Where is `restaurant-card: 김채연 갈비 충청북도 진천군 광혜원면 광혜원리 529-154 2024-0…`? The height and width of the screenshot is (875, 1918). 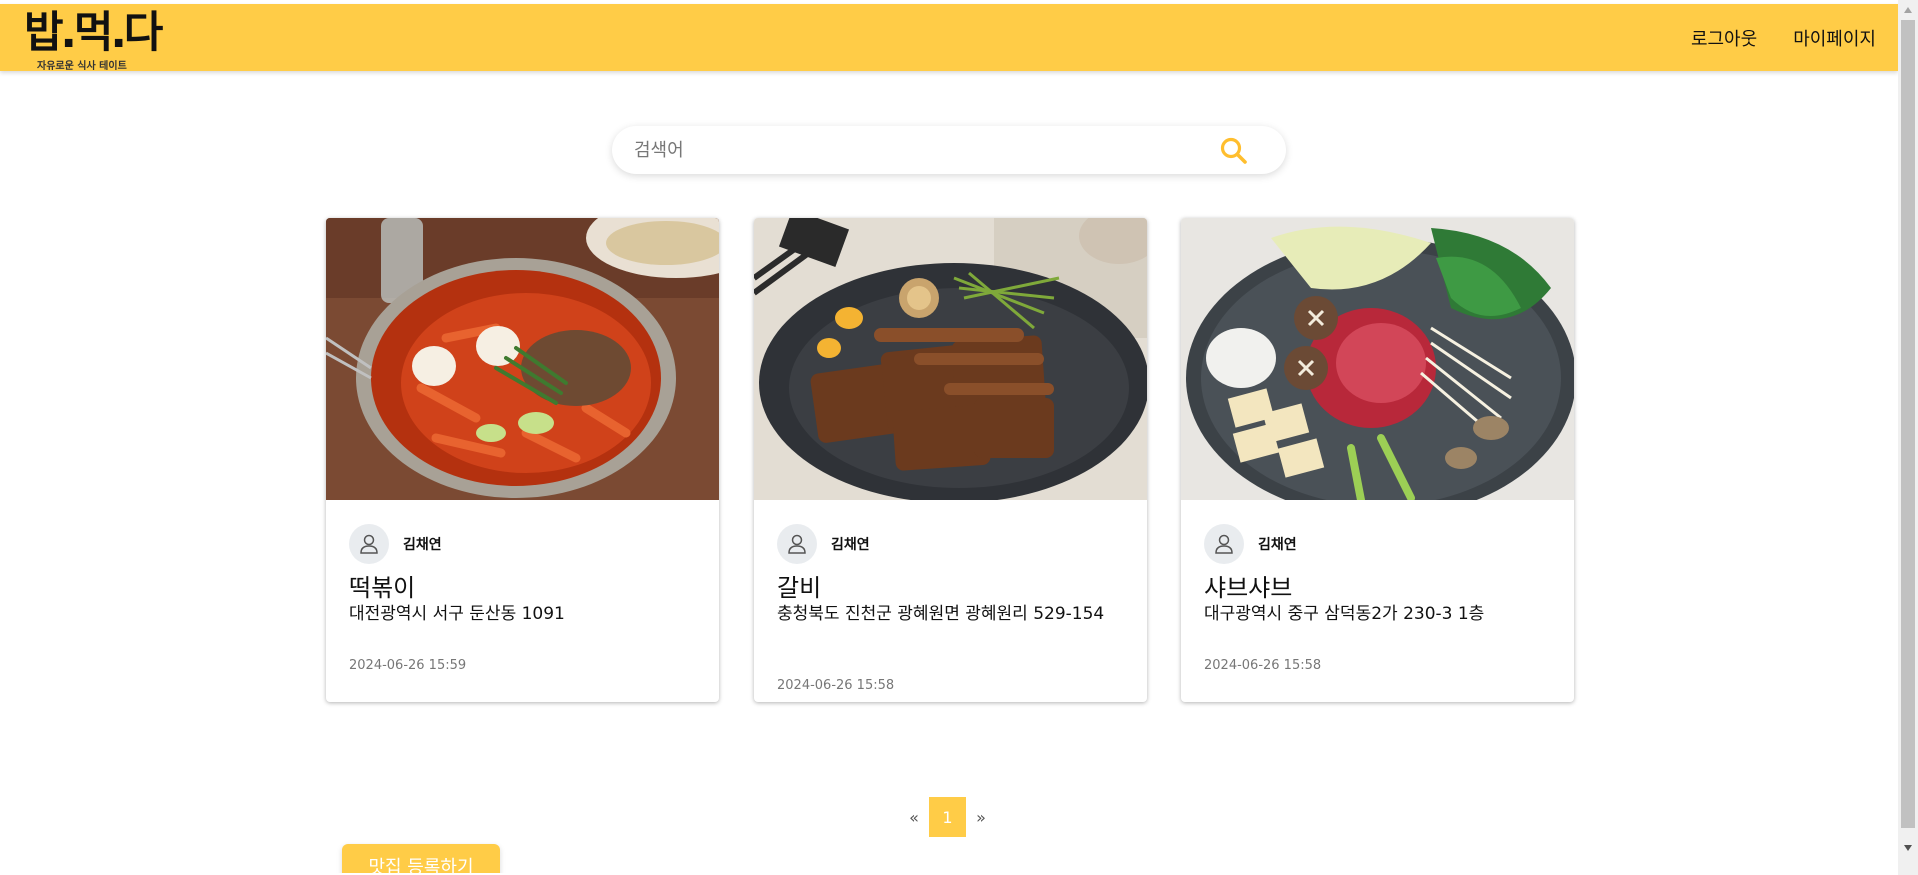
restaurant-card: 김채연 갈비 충청북도 진천군 광혜원면 광혜원리 529-154 2024-0… is located at coordinates (950, 460).